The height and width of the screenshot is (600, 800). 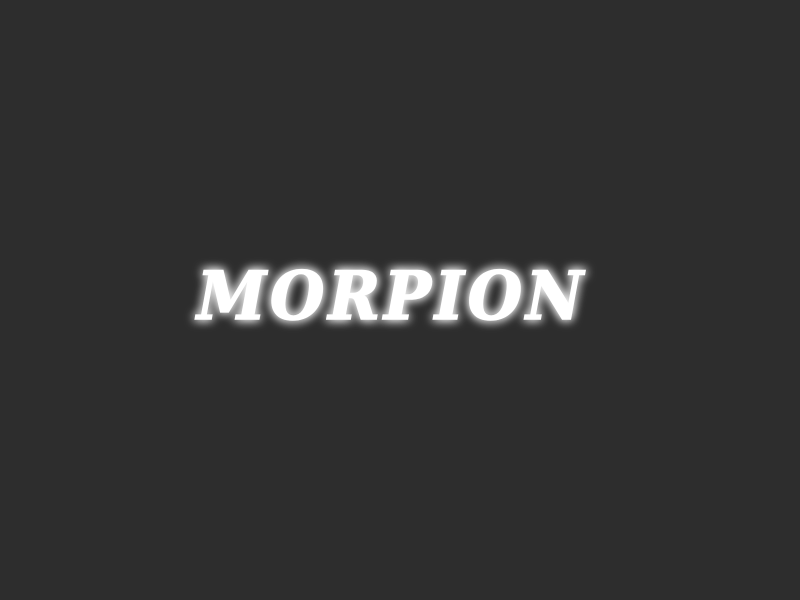 I want to click on game-title: MORPION, so click(x=391, y=296).